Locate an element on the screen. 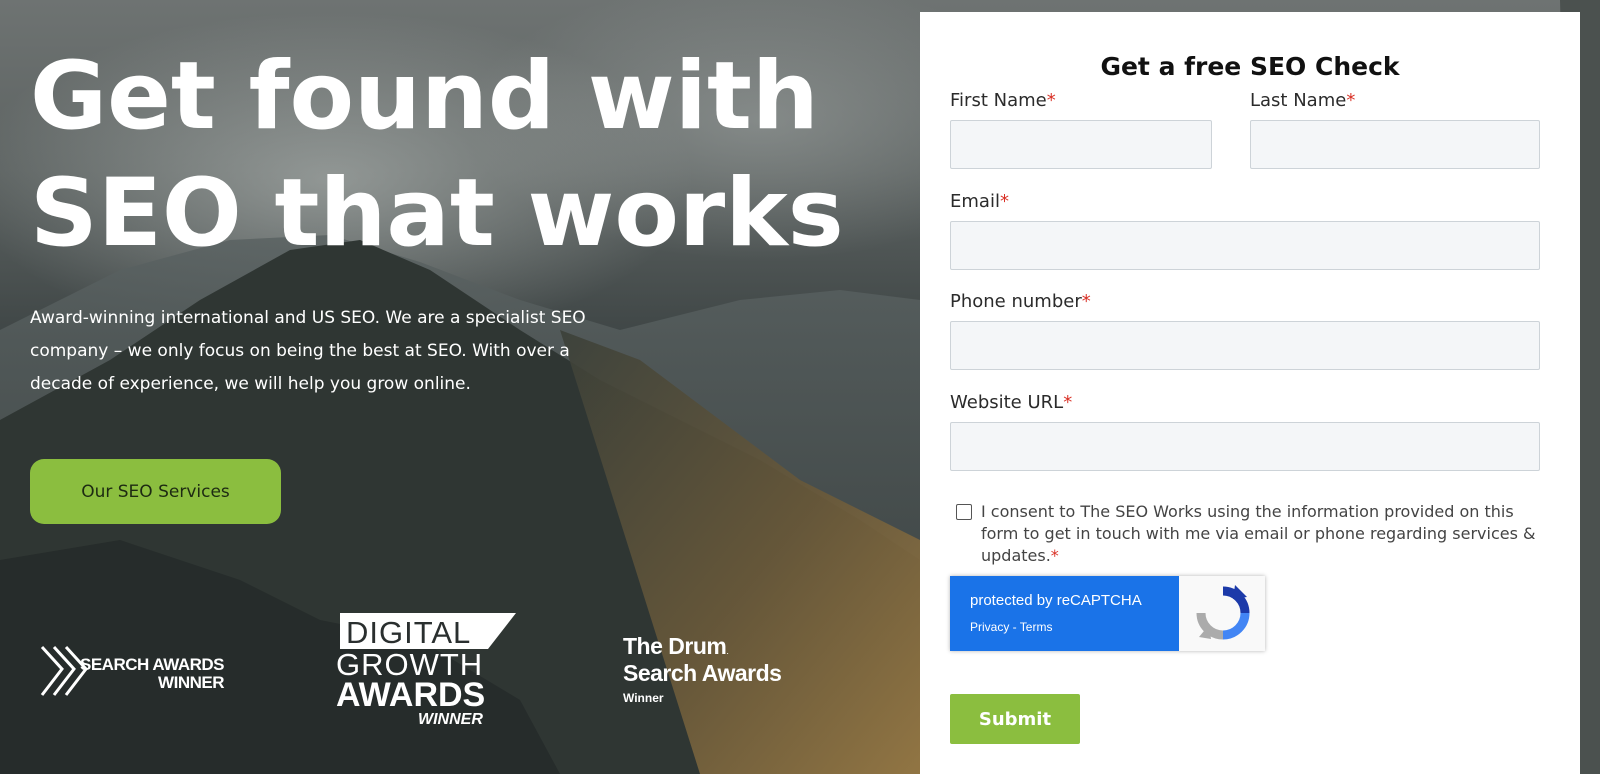 The width and height of the screenshot is (1600, 774). last-name-label-text: Last Name is located at coordinates (1298, 100).